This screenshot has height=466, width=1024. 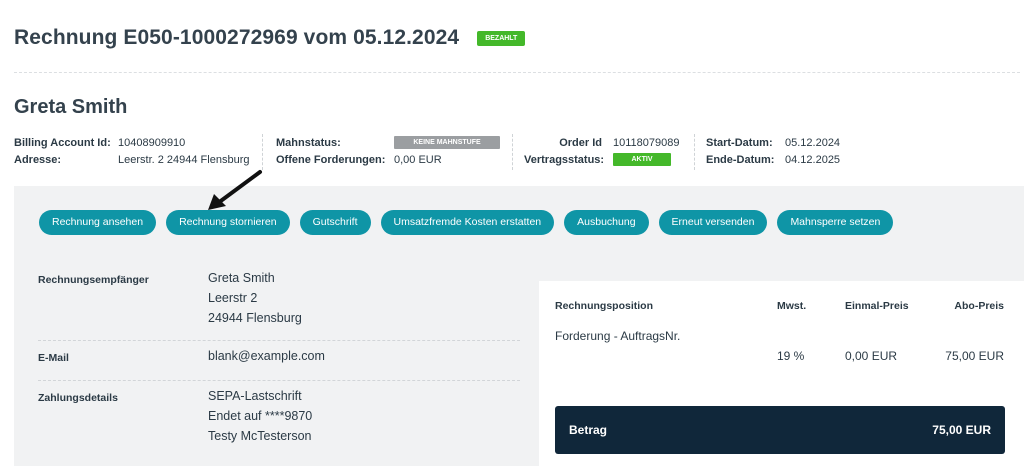 What do you see at coordinates (266, 356) in the screenshot?
I see `email-value: blank@example.com` at bounding box center [266, 356].